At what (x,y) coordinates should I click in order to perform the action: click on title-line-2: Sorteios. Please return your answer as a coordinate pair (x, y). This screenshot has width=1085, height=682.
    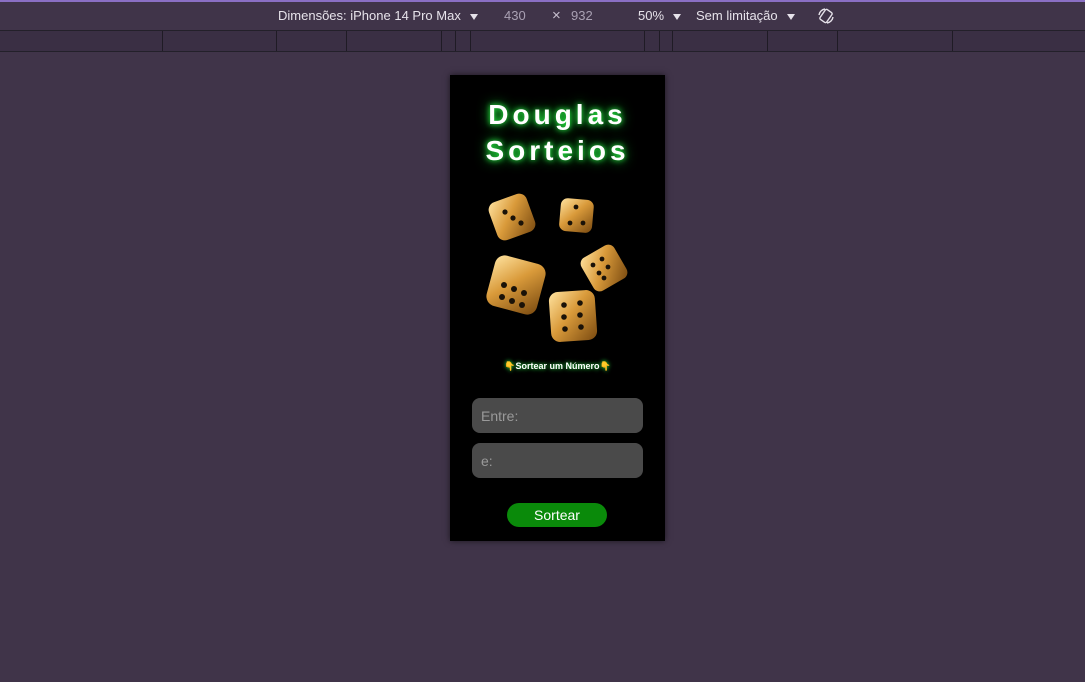
    Looking at the image, I should click on (557, 150).